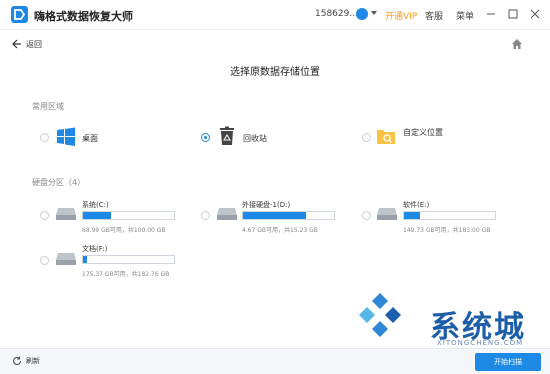 The width and height of the screenshot is (550, 374). What do you see at coordinates (416, 205) in the screenshot?
I see `drive-name: 软件(E:)` at bounding box center [416, 205].